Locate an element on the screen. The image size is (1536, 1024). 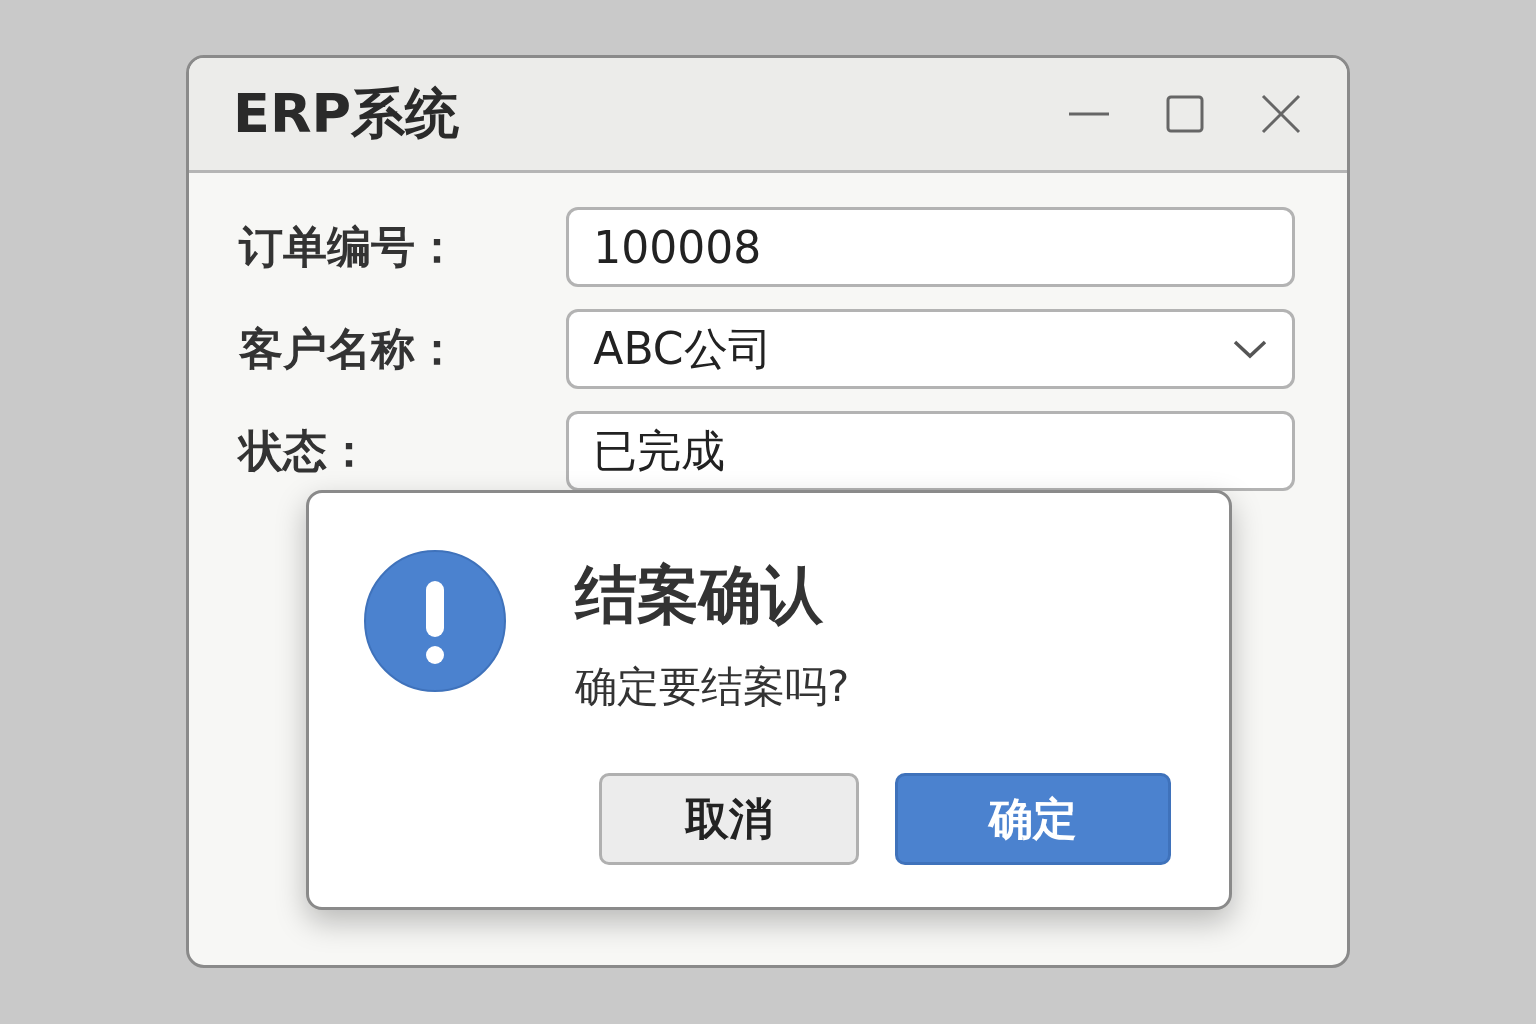
dialog-title: 结案确认 is located at coordinates (699, 595).